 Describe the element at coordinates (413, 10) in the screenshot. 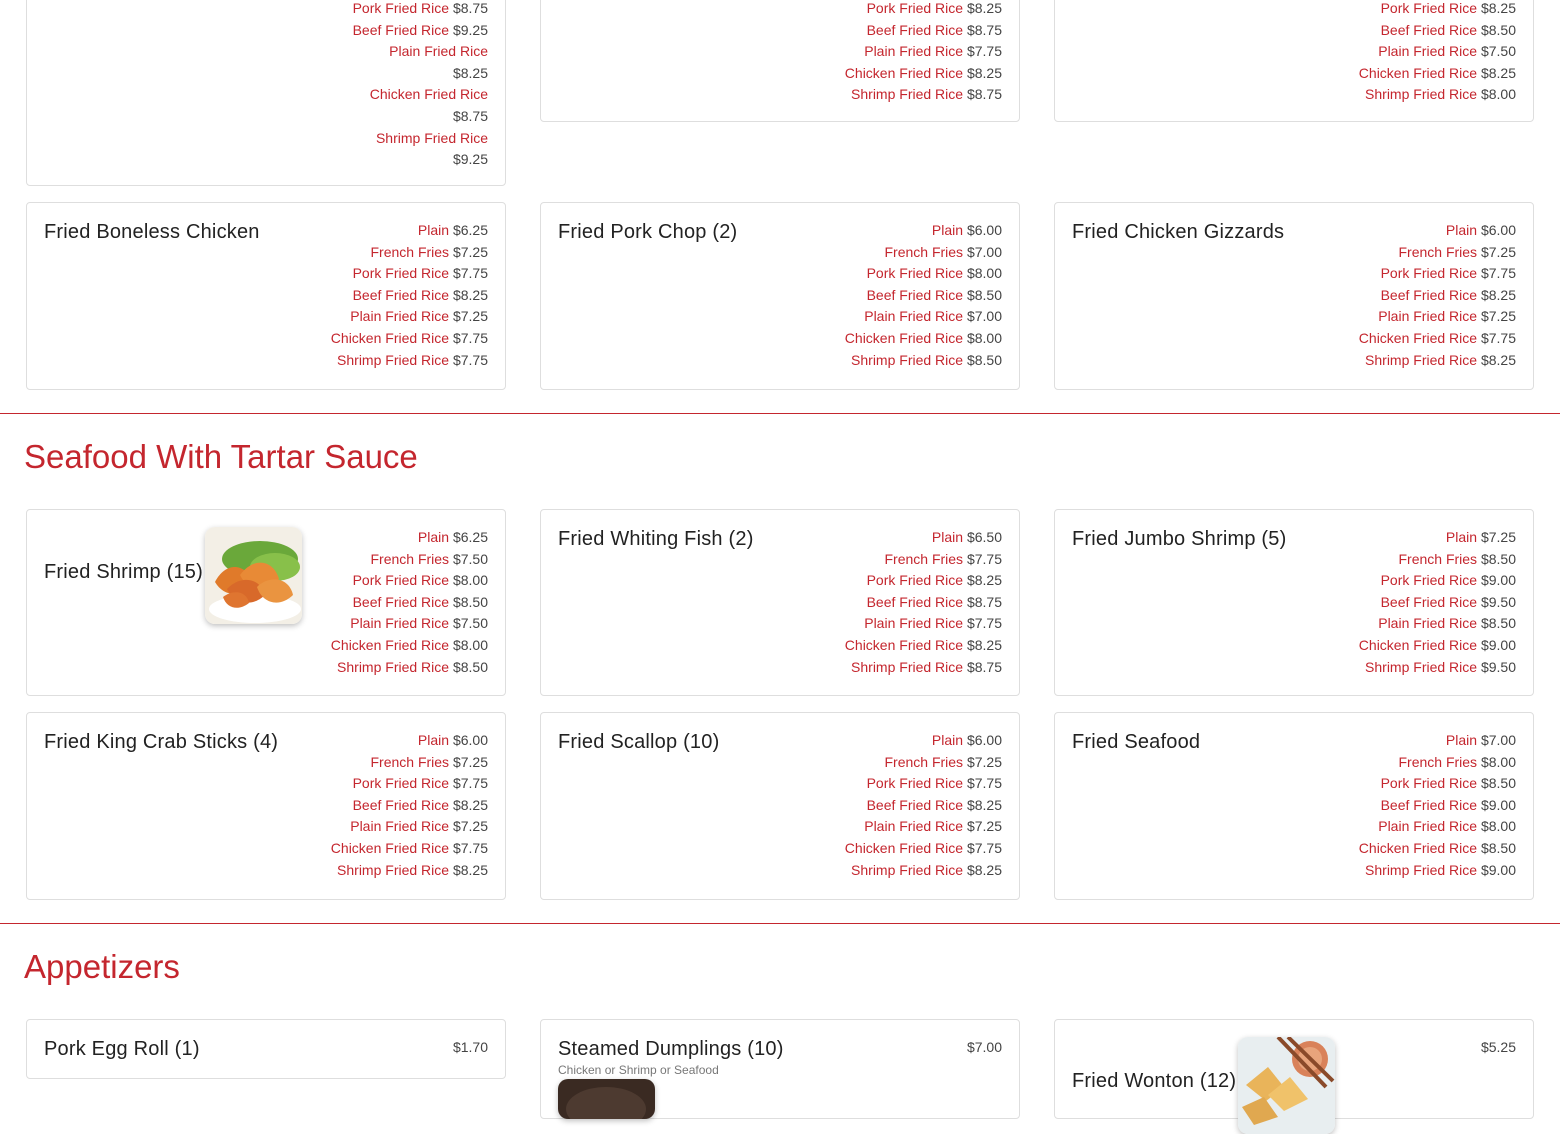

I see `price-row: Pork Fried Rice $8.75` at that location.